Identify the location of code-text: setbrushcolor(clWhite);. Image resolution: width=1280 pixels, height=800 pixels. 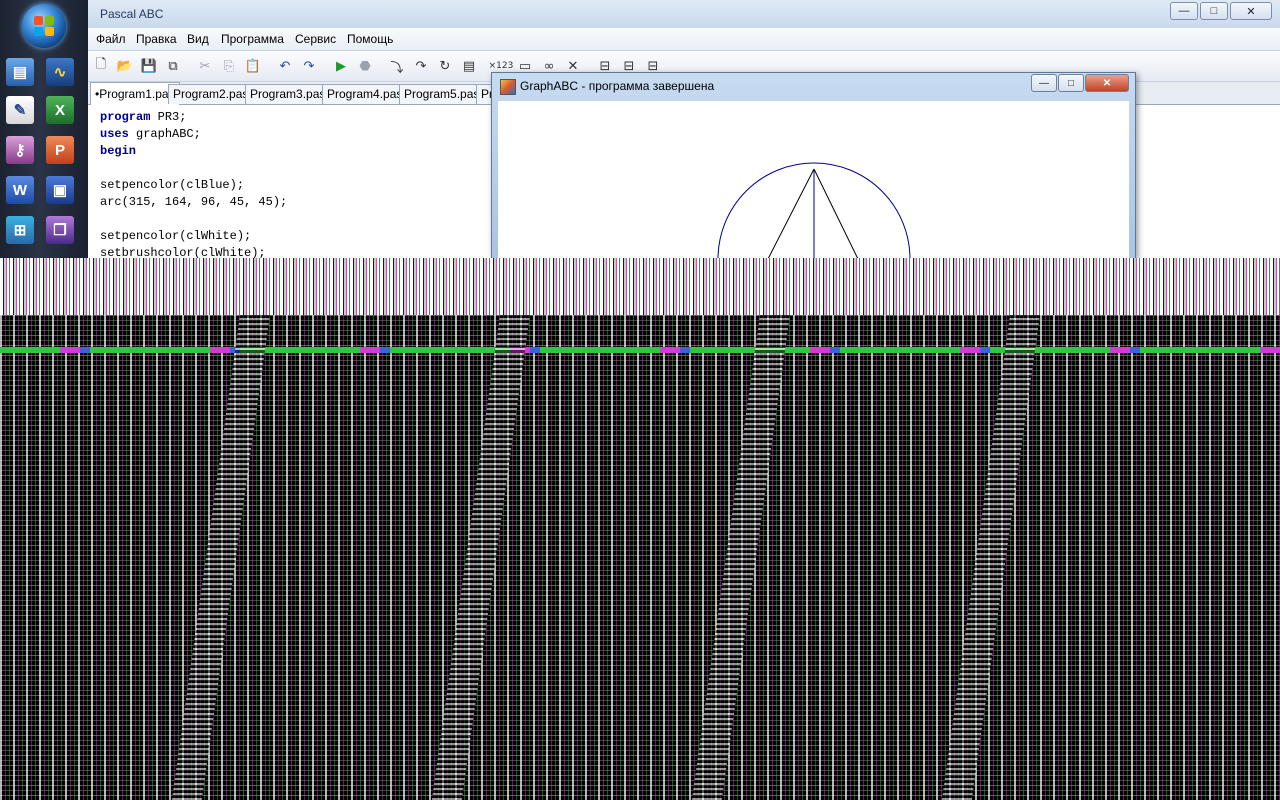
(183, 252).